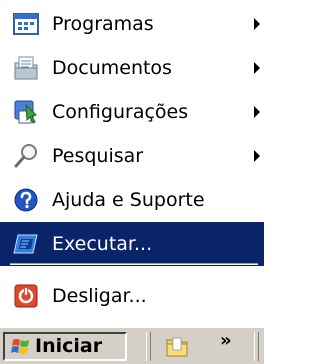 The image size is (320, 364). I want to click on menu-item-configuracoes: Configurações, so click(132, 112).